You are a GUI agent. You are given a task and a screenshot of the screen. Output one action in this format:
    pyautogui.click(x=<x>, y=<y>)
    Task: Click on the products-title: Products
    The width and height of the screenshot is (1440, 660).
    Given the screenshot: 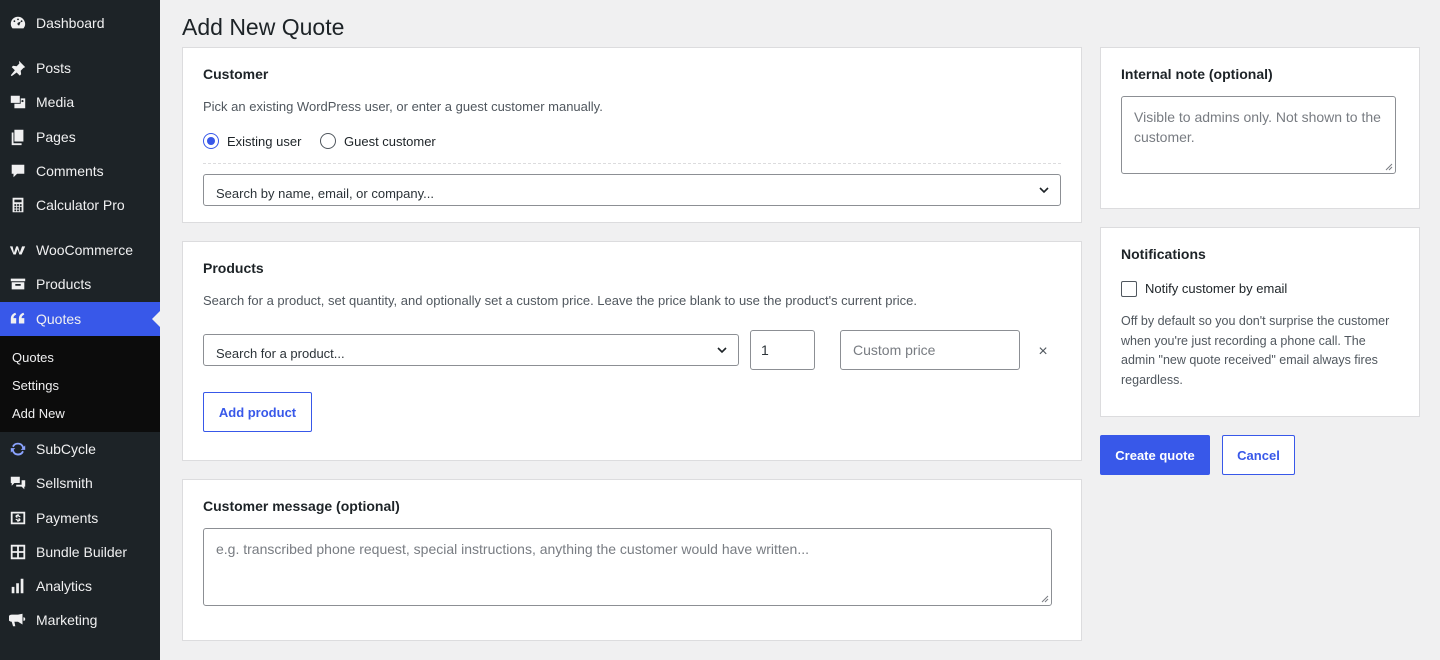 What is the action you would take?
    pyautogui.click(x=233, y=268)
    